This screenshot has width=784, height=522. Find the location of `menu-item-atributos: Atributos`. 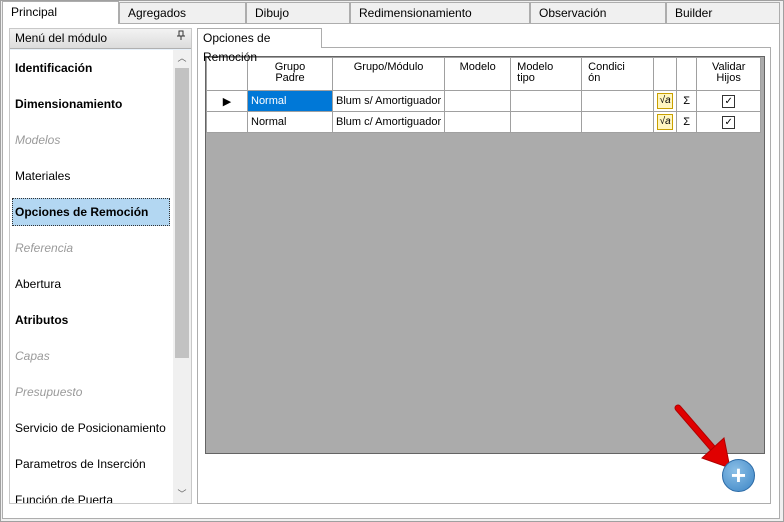

menu-item-atributos: Atributos is located at coordinates (92, 320).